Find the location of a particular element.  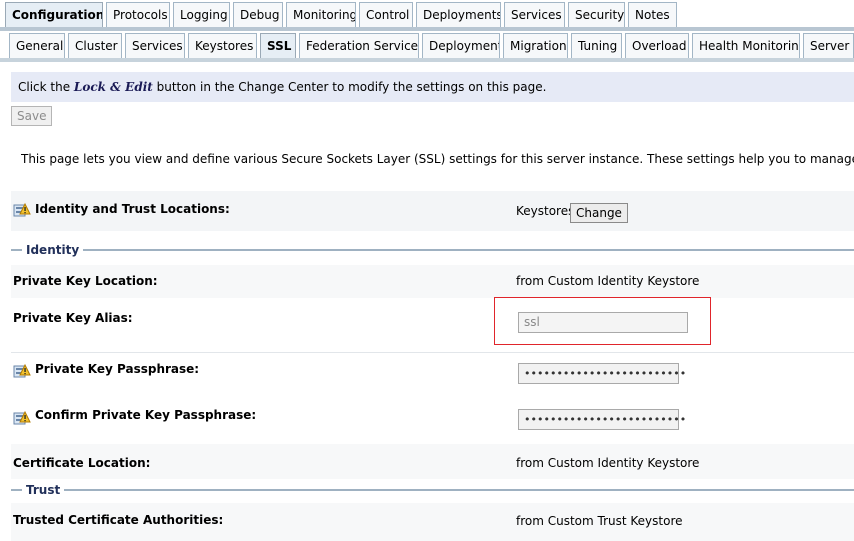

trust-section-title: Trust is located at coordinates (43, 490).